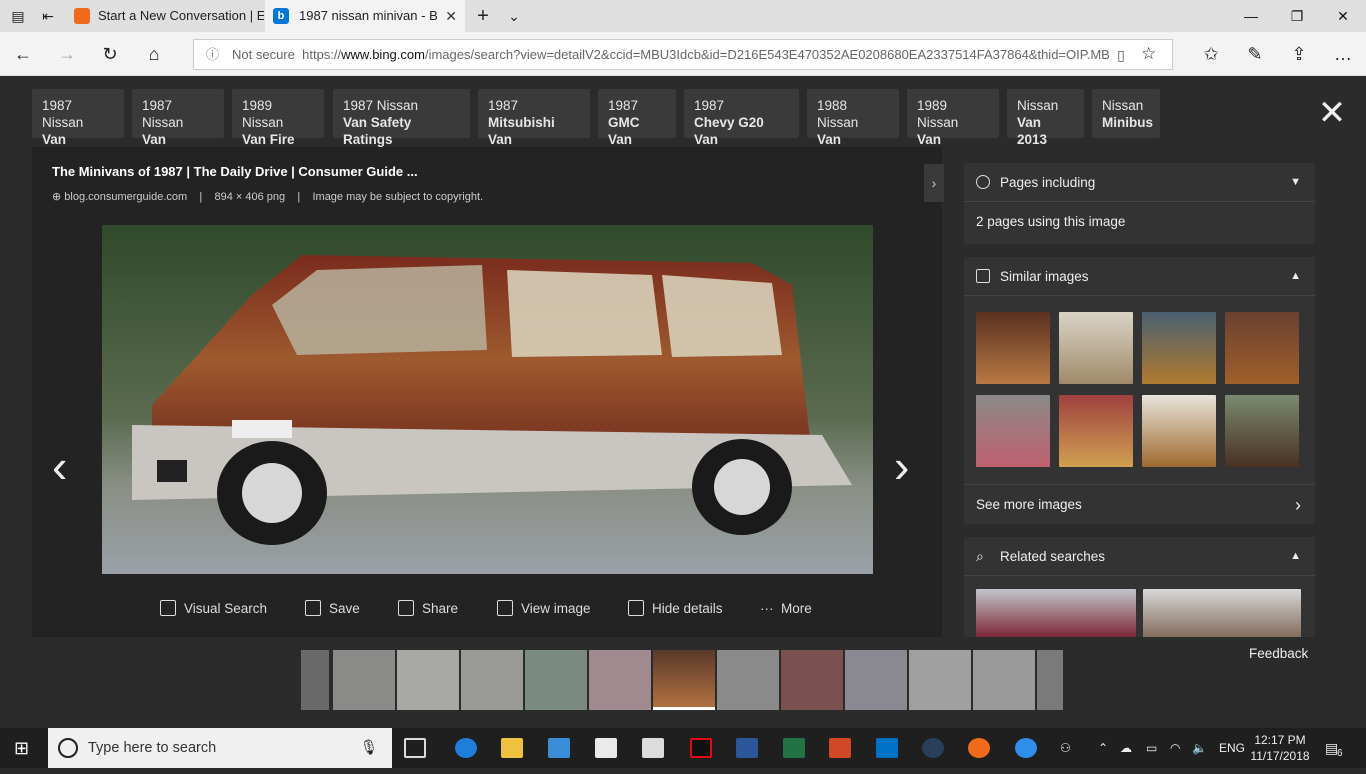 The width and height of the screenshot is (1366, 774). Describe the element at coordinates (415, 748) in the screenshot. I see `task-view-icon` at that location.